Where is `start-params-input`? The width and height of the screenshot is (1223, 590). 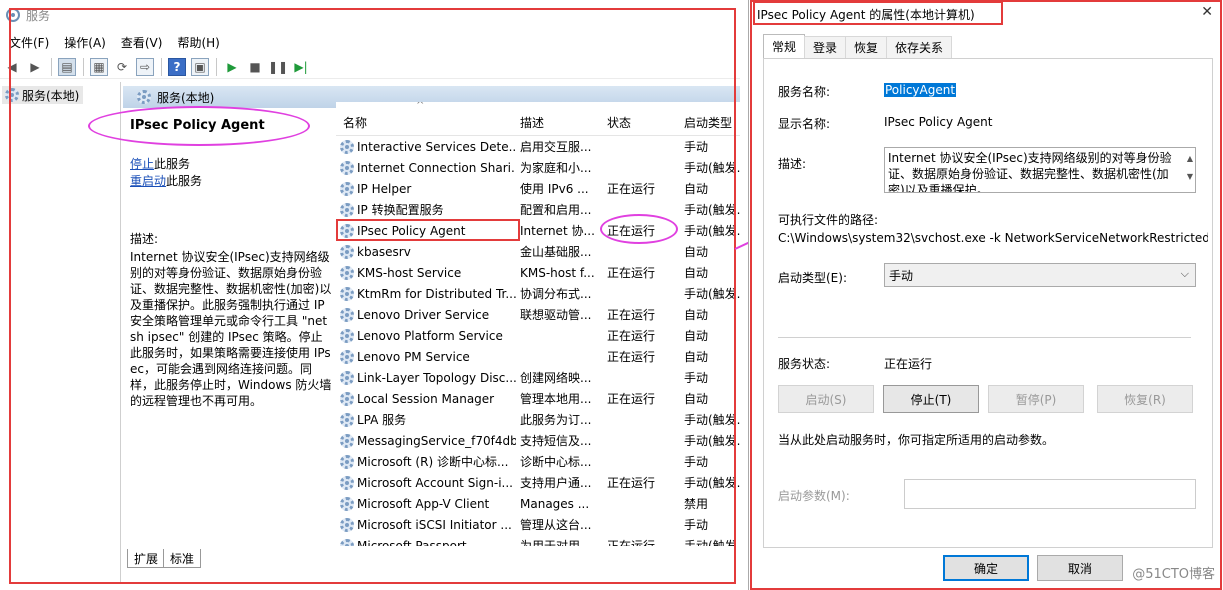
start-params-input is located at coordinates (1050, 494).